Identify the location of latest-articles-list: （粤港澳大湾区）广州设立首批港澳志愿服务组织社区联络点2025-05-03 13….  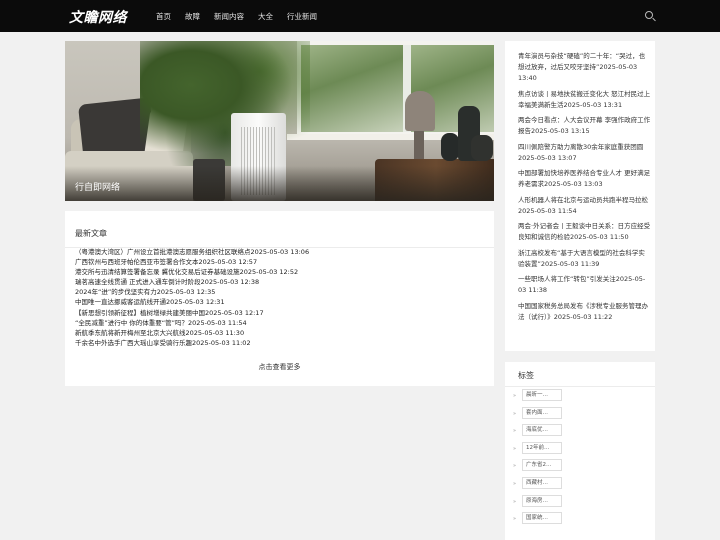
(281, 297).